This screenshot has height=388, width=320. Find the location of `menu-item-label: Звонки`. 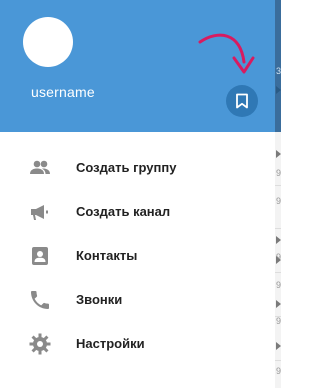

menu-item-label: Звонки is located at coordinates (99, 299).